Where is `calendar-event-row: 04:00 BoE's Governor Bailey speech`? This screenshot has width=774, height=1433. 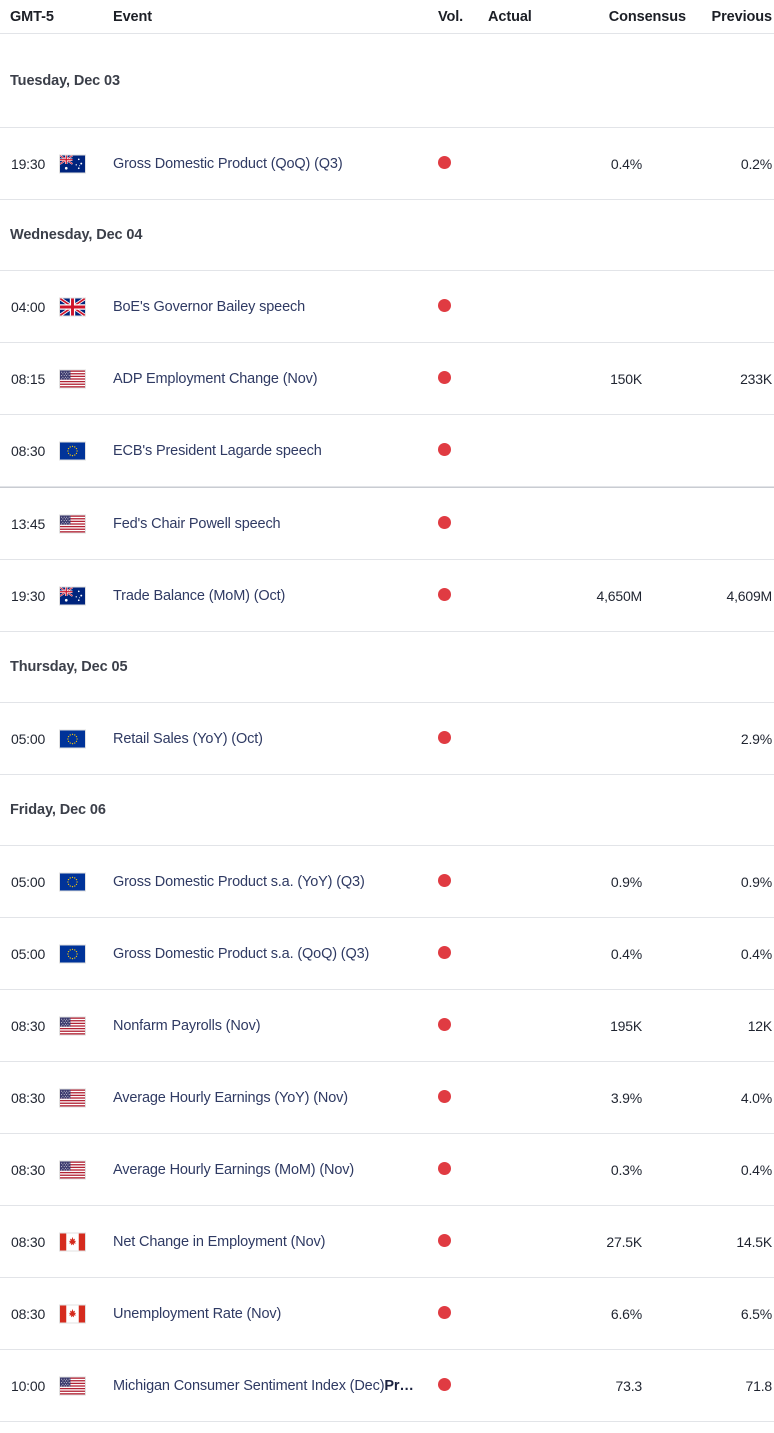 calendar-event-row: 04:00 BoE's Governor Bailey speech is located at coordinates (387, 307).